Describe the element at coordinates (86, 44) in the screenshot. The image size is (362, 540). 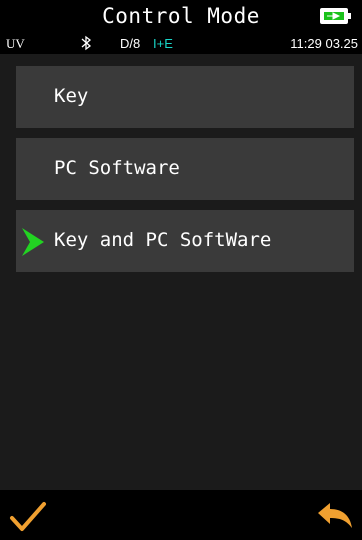
I see `bluetooth-icon` at that location.